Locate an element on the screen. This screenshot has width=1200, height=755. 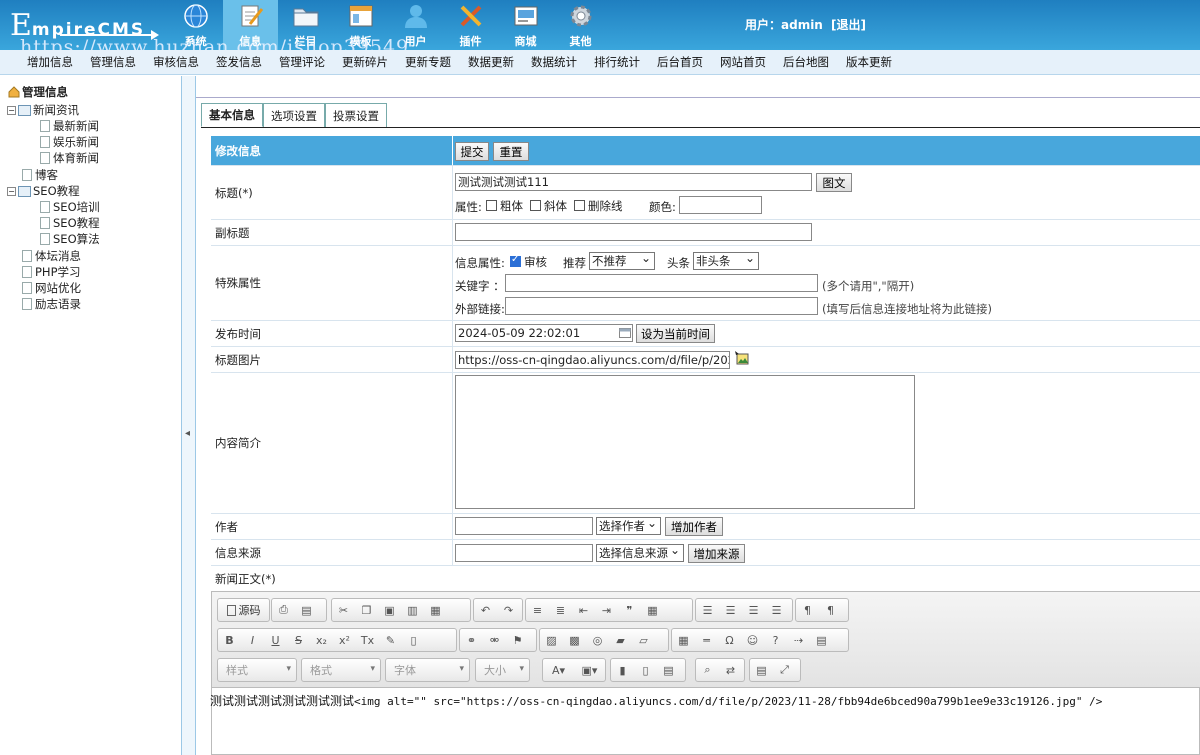
subnav-sign-info: 签发信息 is located at coordinates (239, 62).